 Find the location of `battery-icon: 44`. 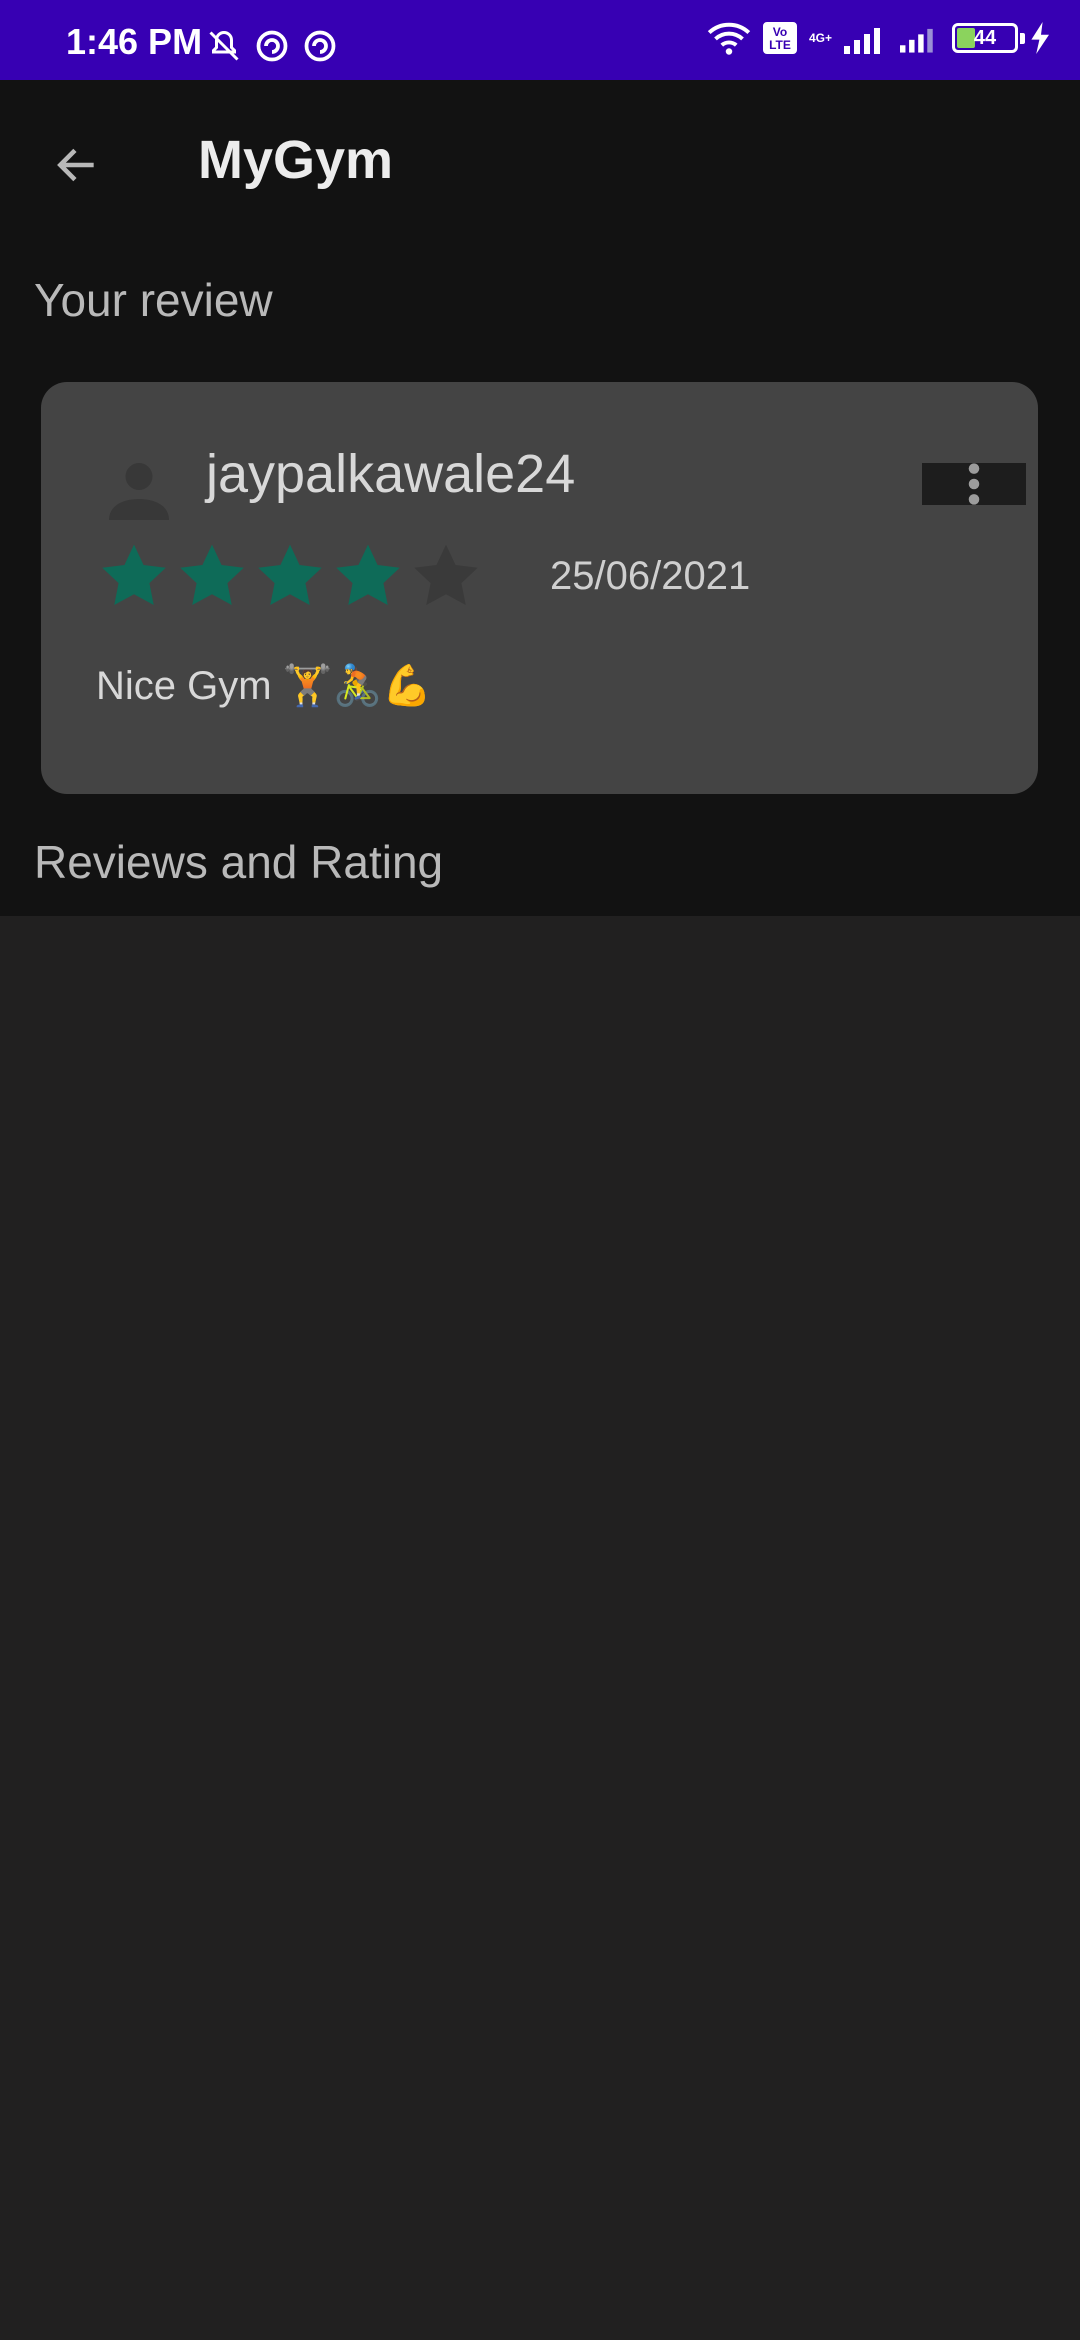

battery-icon: 44 is located at coordinates (988, 38).